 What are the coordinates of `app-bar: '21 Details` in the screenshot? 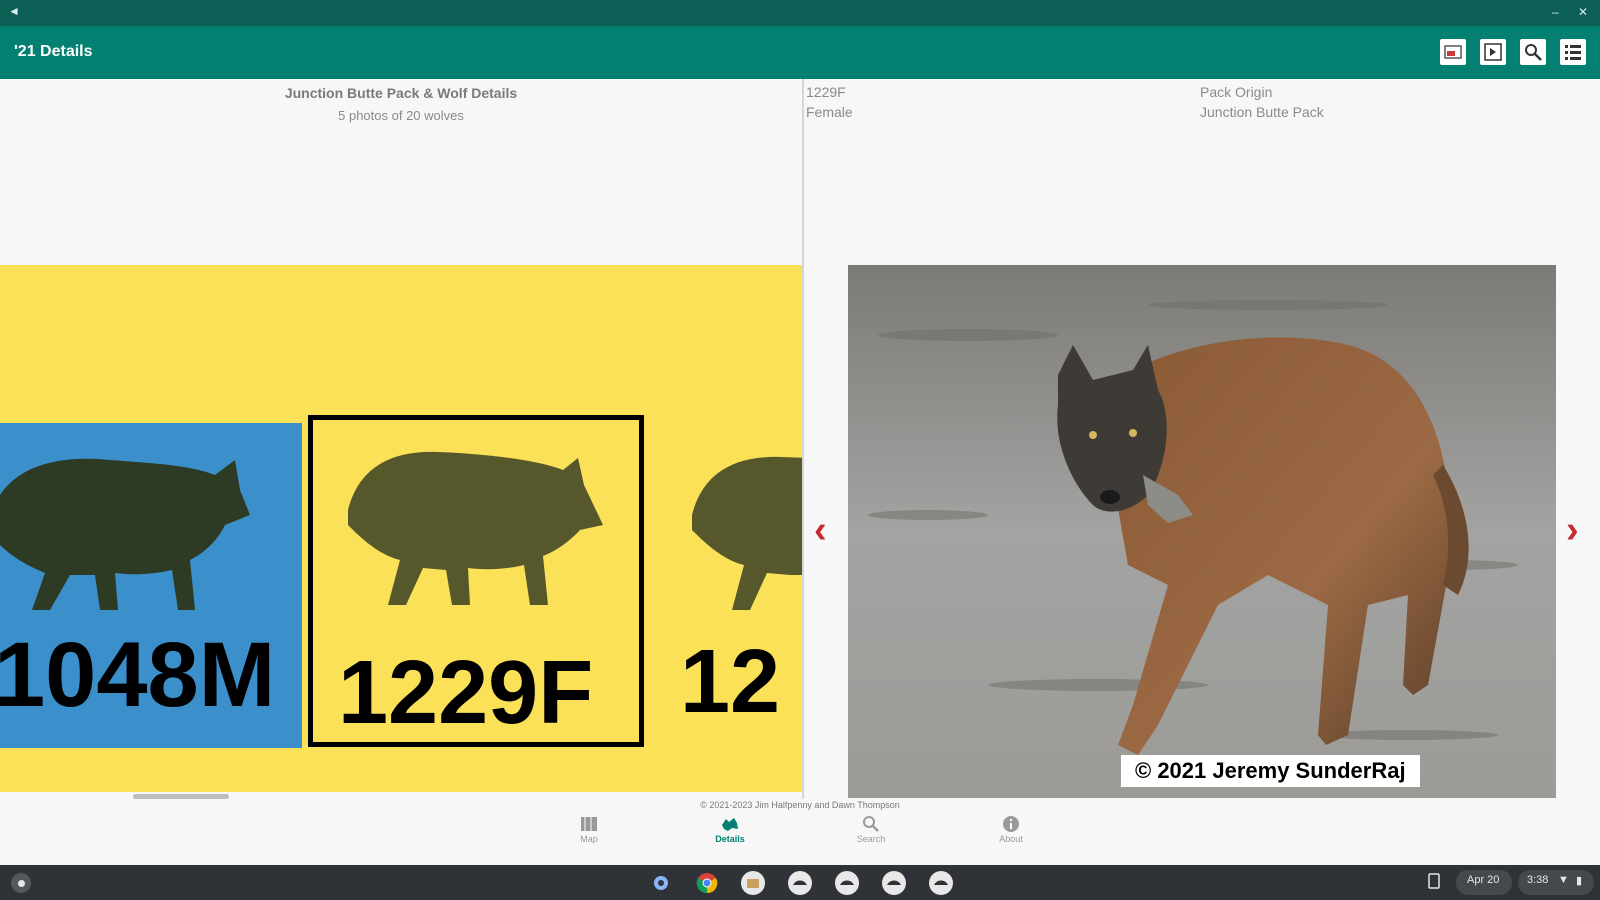 It's located at (800, 52).